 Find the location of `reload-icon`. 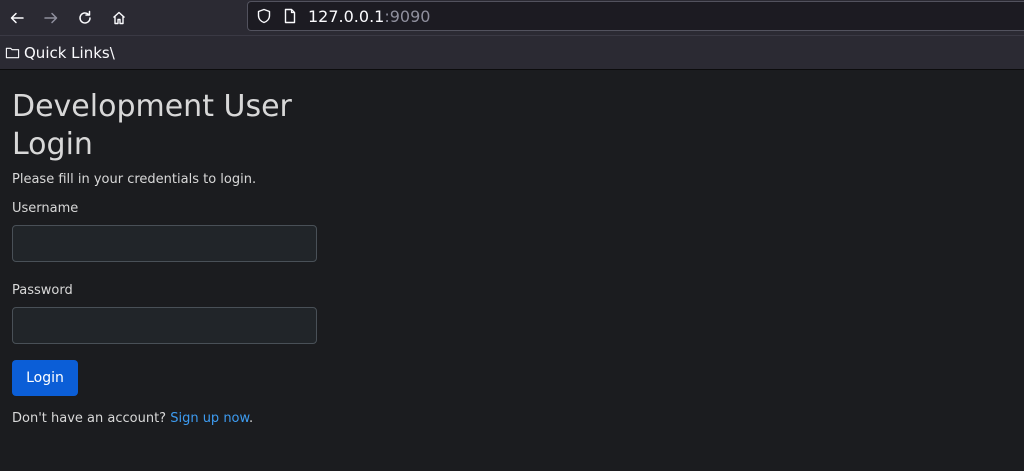

reload-icon is located at coordinates (85, 17).